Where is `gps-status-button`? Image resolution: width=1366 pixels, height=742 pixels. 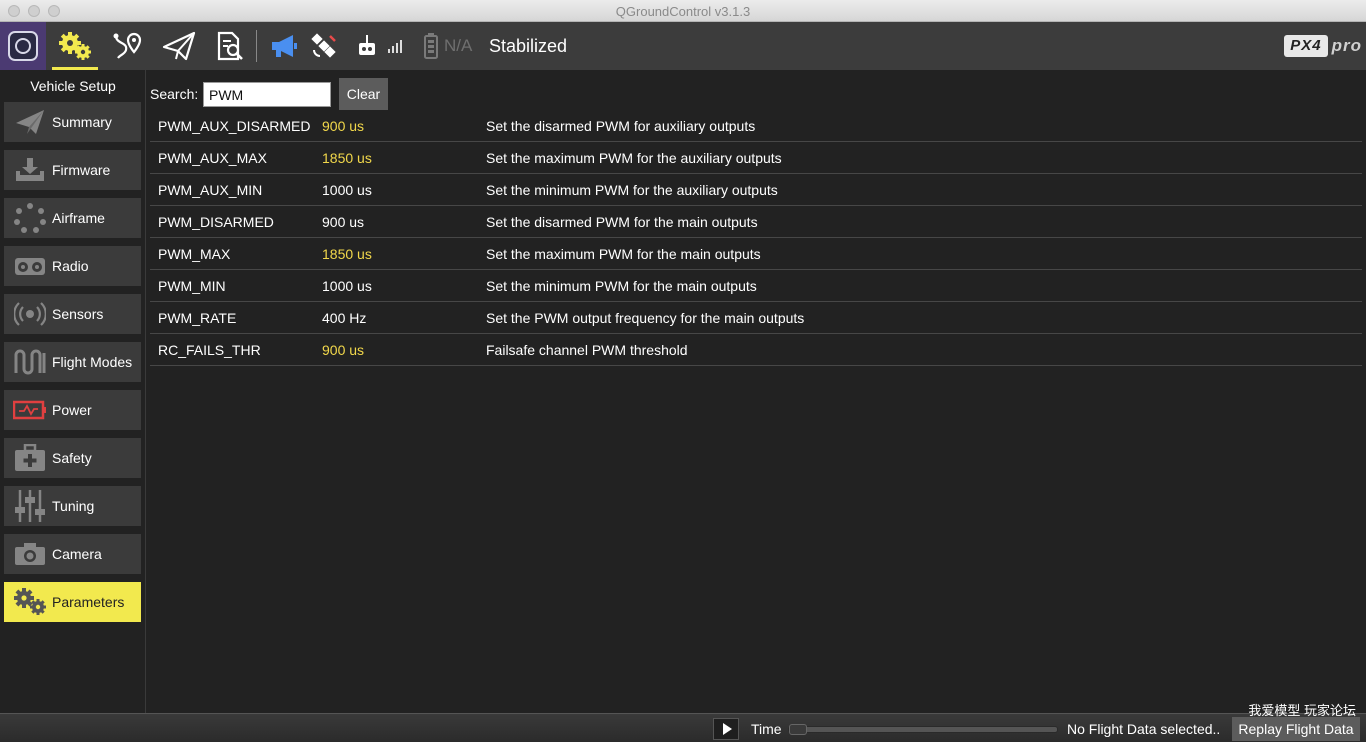 gps-status-button is located at coordinates (324, 46).